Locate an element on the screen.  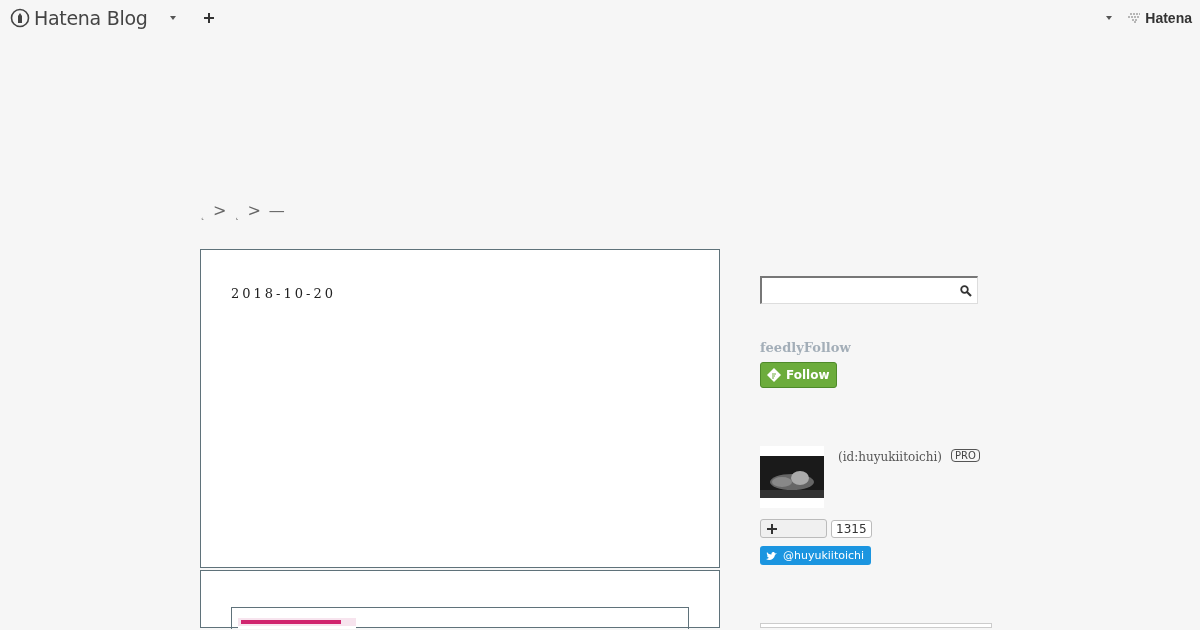
bird-icon is located at coordinates (772, 555).